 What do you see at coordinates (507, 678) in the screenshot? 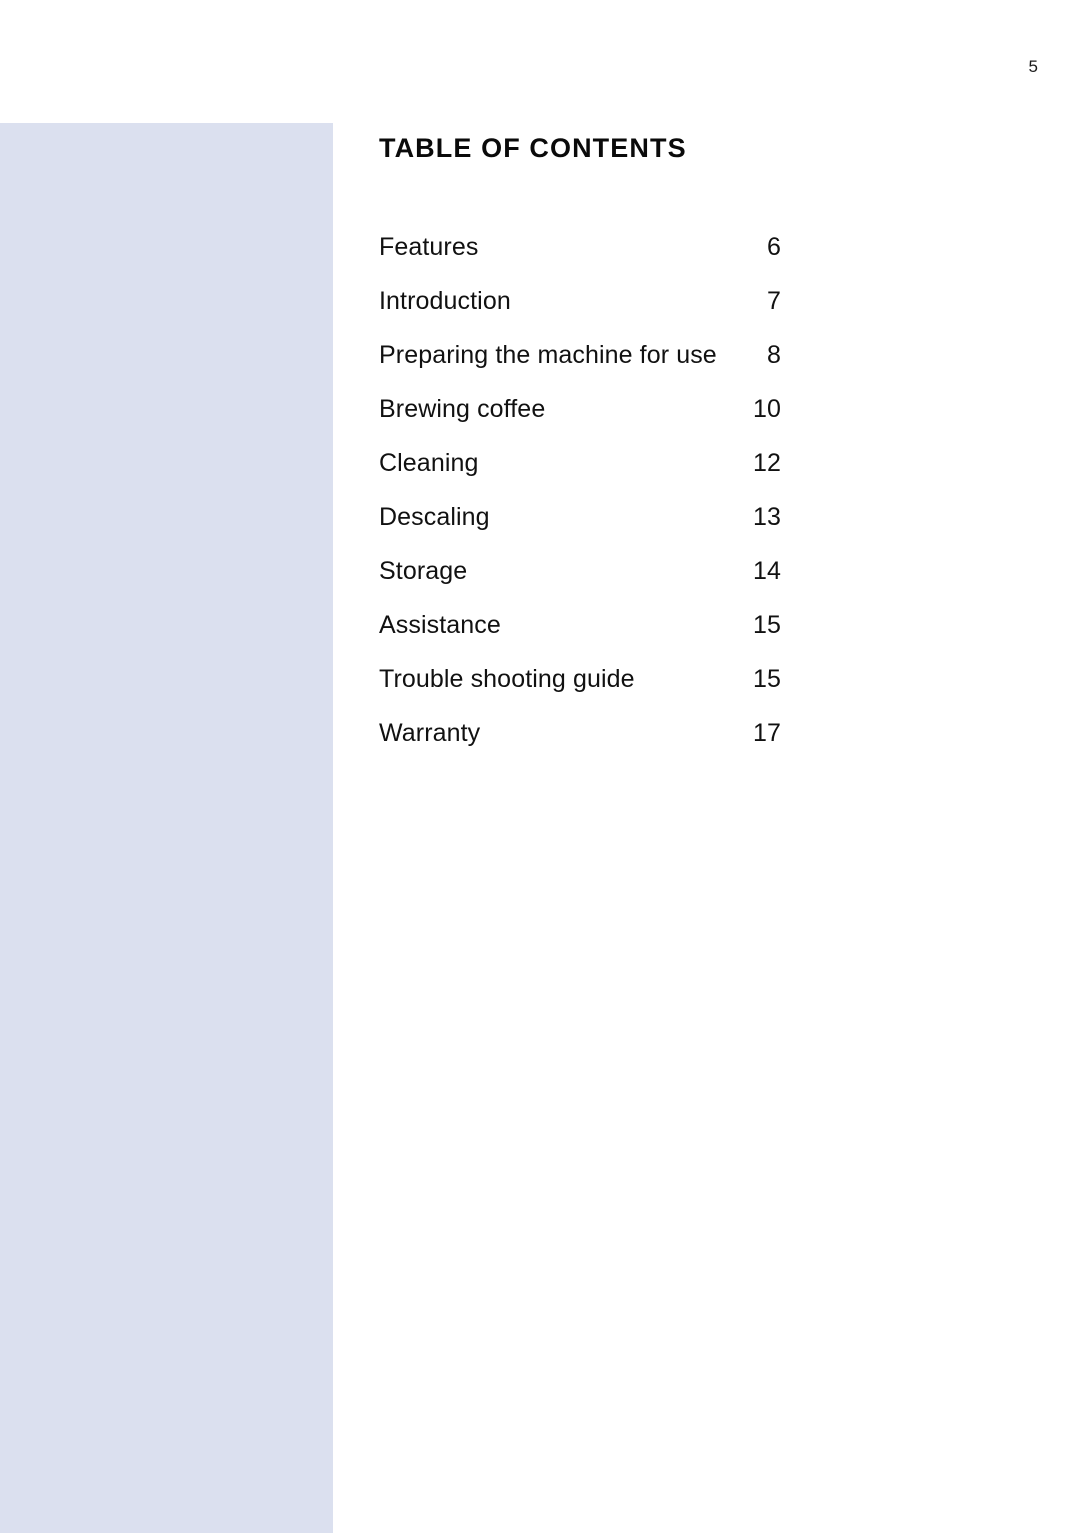
I see `toc-entry-label: Trouble shooting guide` at bounding box center [507, 678].